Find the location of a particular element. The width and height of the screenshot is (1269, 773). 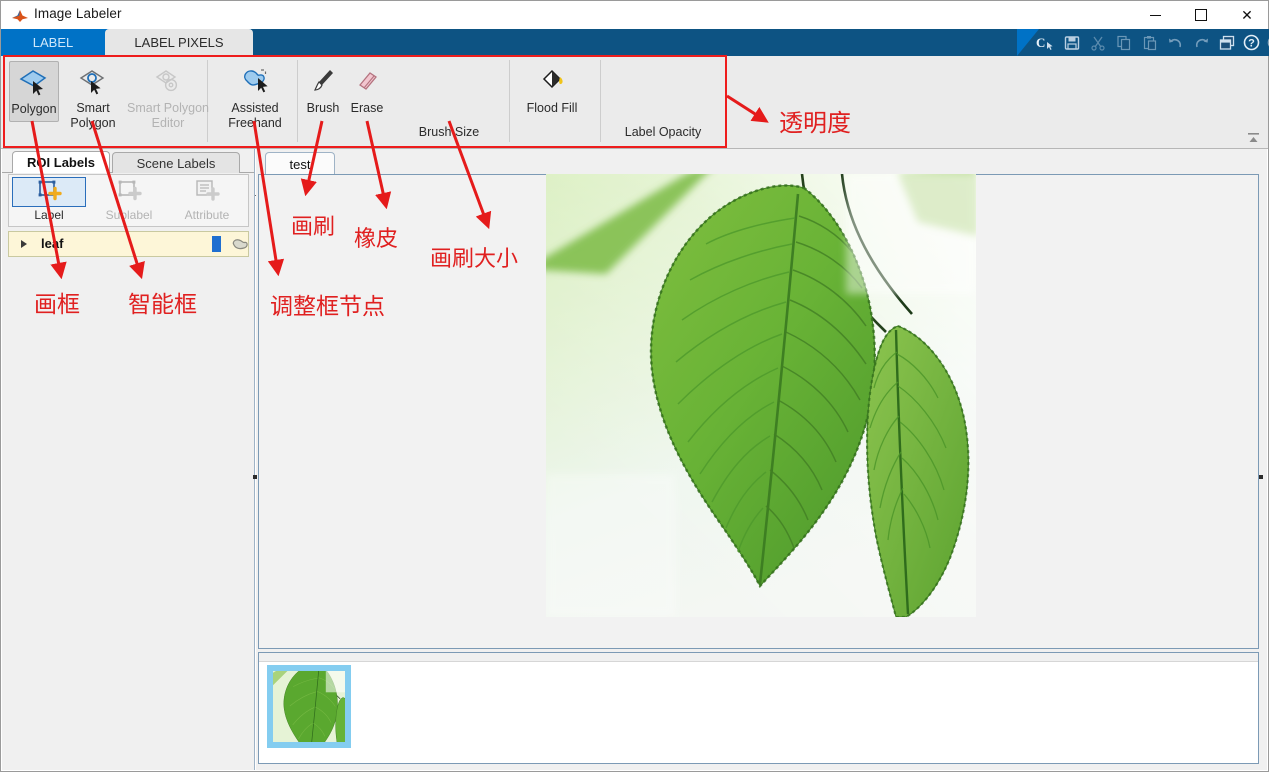

matlab-cursor-icon: C is located at coordinates (1045, 42).